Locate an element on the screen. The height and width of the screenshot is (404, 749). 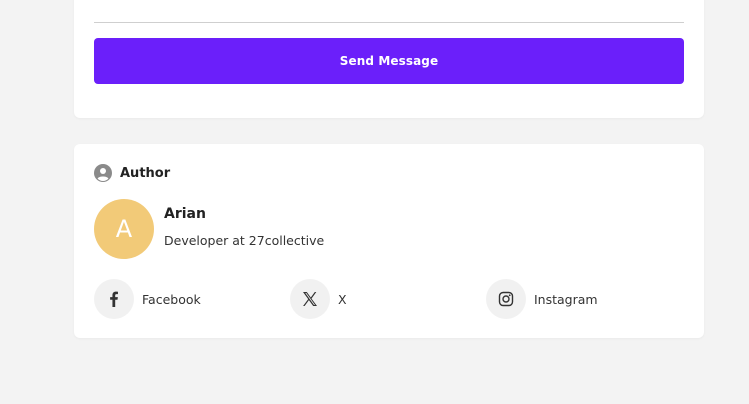
avatar: A is located at coordinates (124, 229).